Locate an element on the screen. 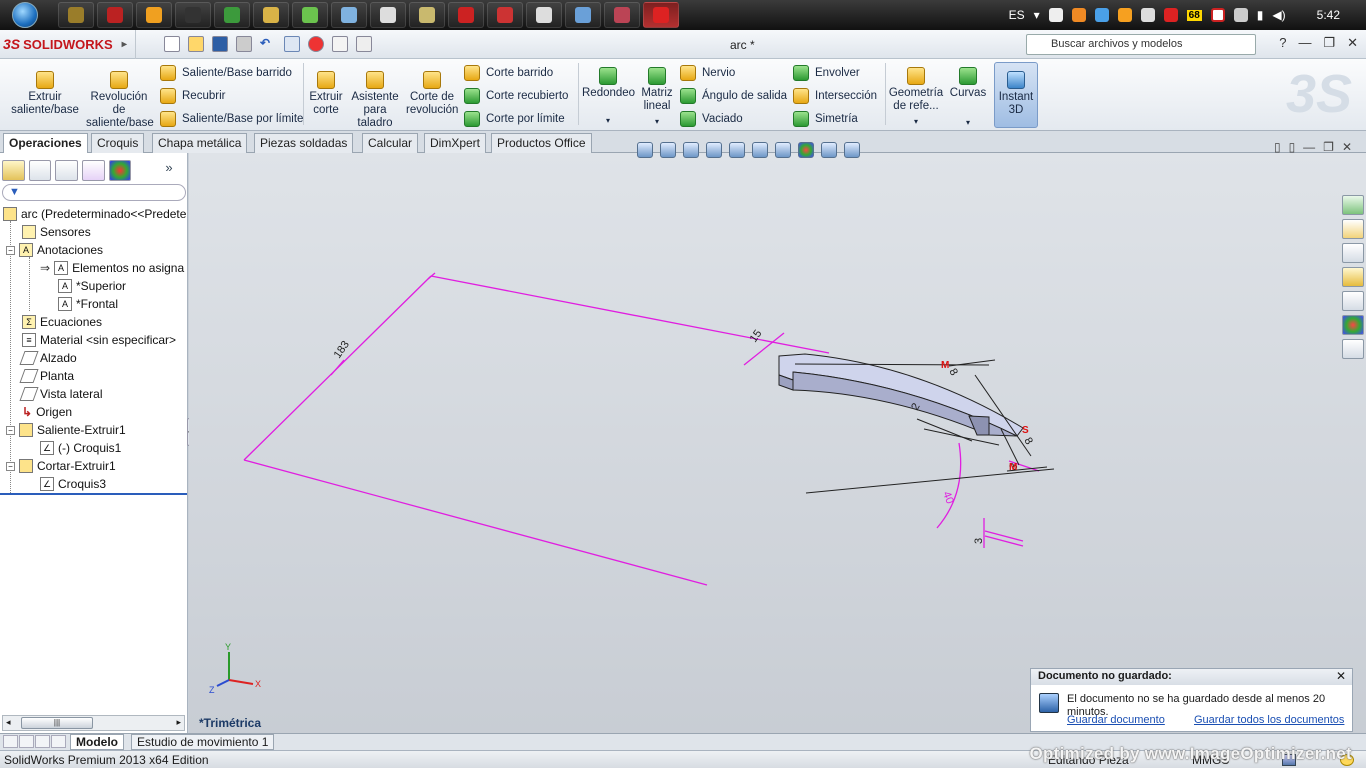 Image resolution: width=1366 pixels, height=768 pixels. select-icon is located at coordinates (292, 44).